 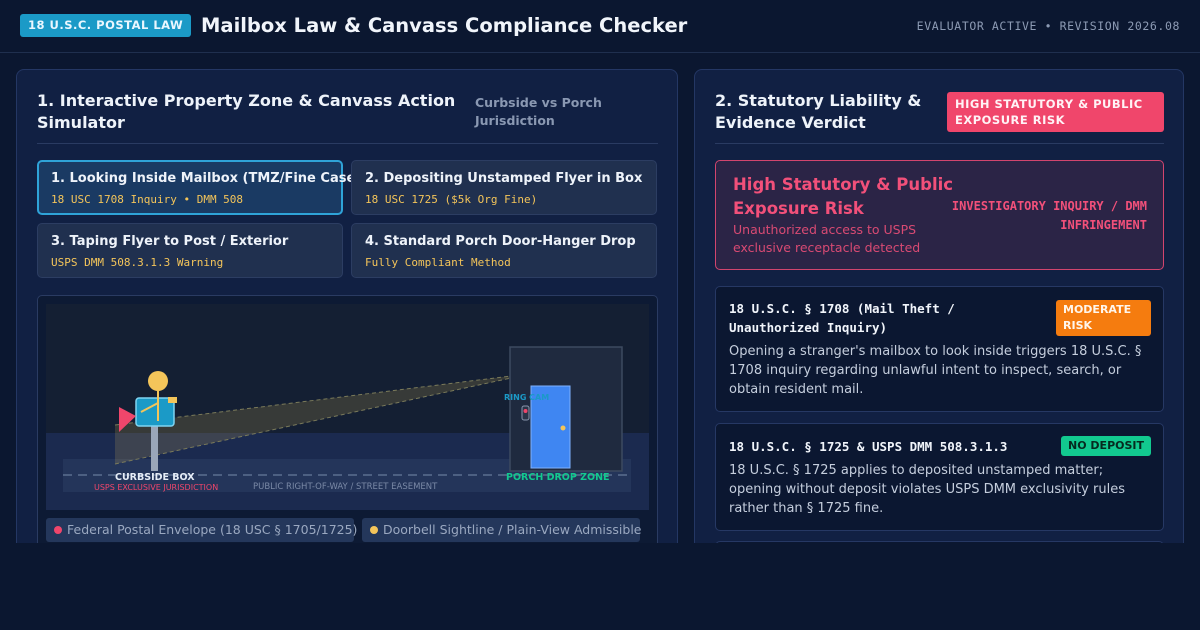 What do you see at coordinates (438, 262) in the screenshot?
I see `scenario-subtitle: Fully Compliant Method` at bounding box center [438, 262].